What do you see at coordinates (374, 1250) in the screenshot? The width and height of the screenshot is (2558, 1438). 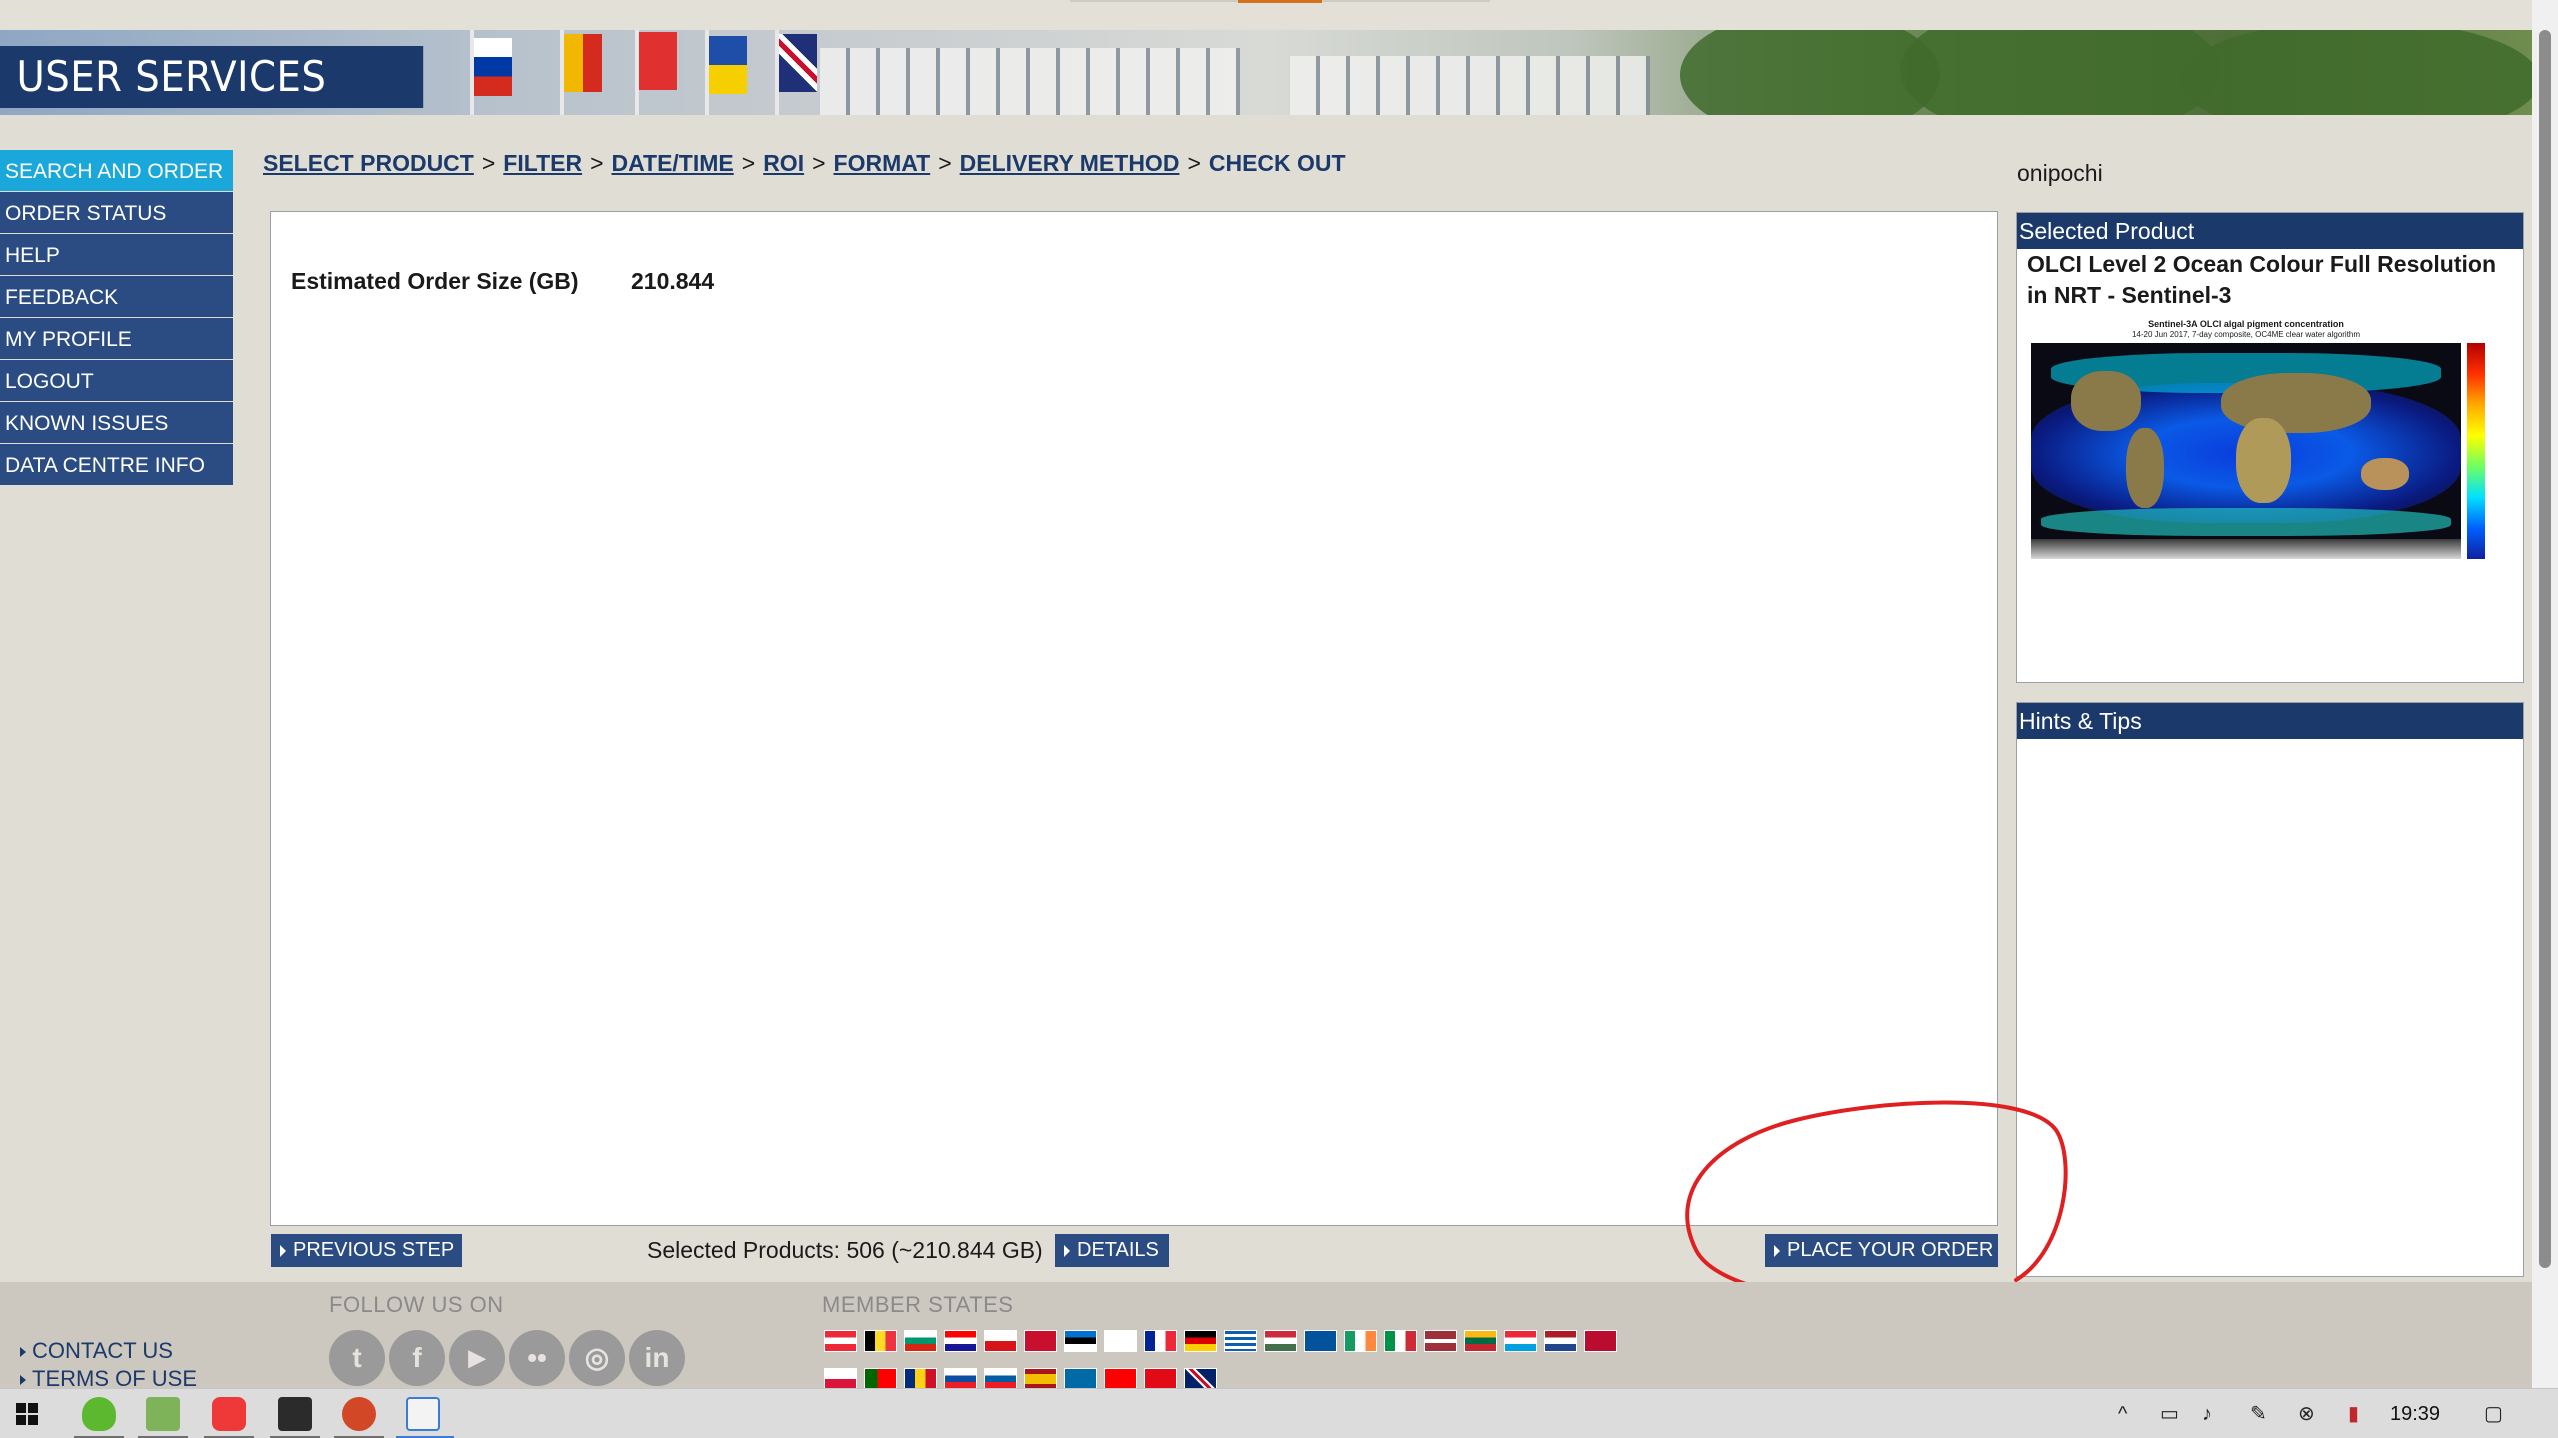 I see `previous-step-label: PREVIOUS STEP` at bounding box center [374, 1250].